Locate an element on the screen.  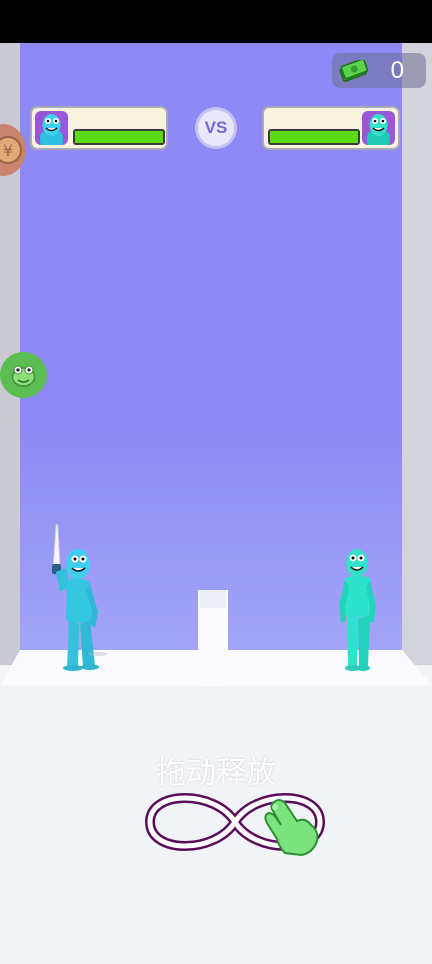
coins-icon: ¥ is located at coordinates (13, 150).